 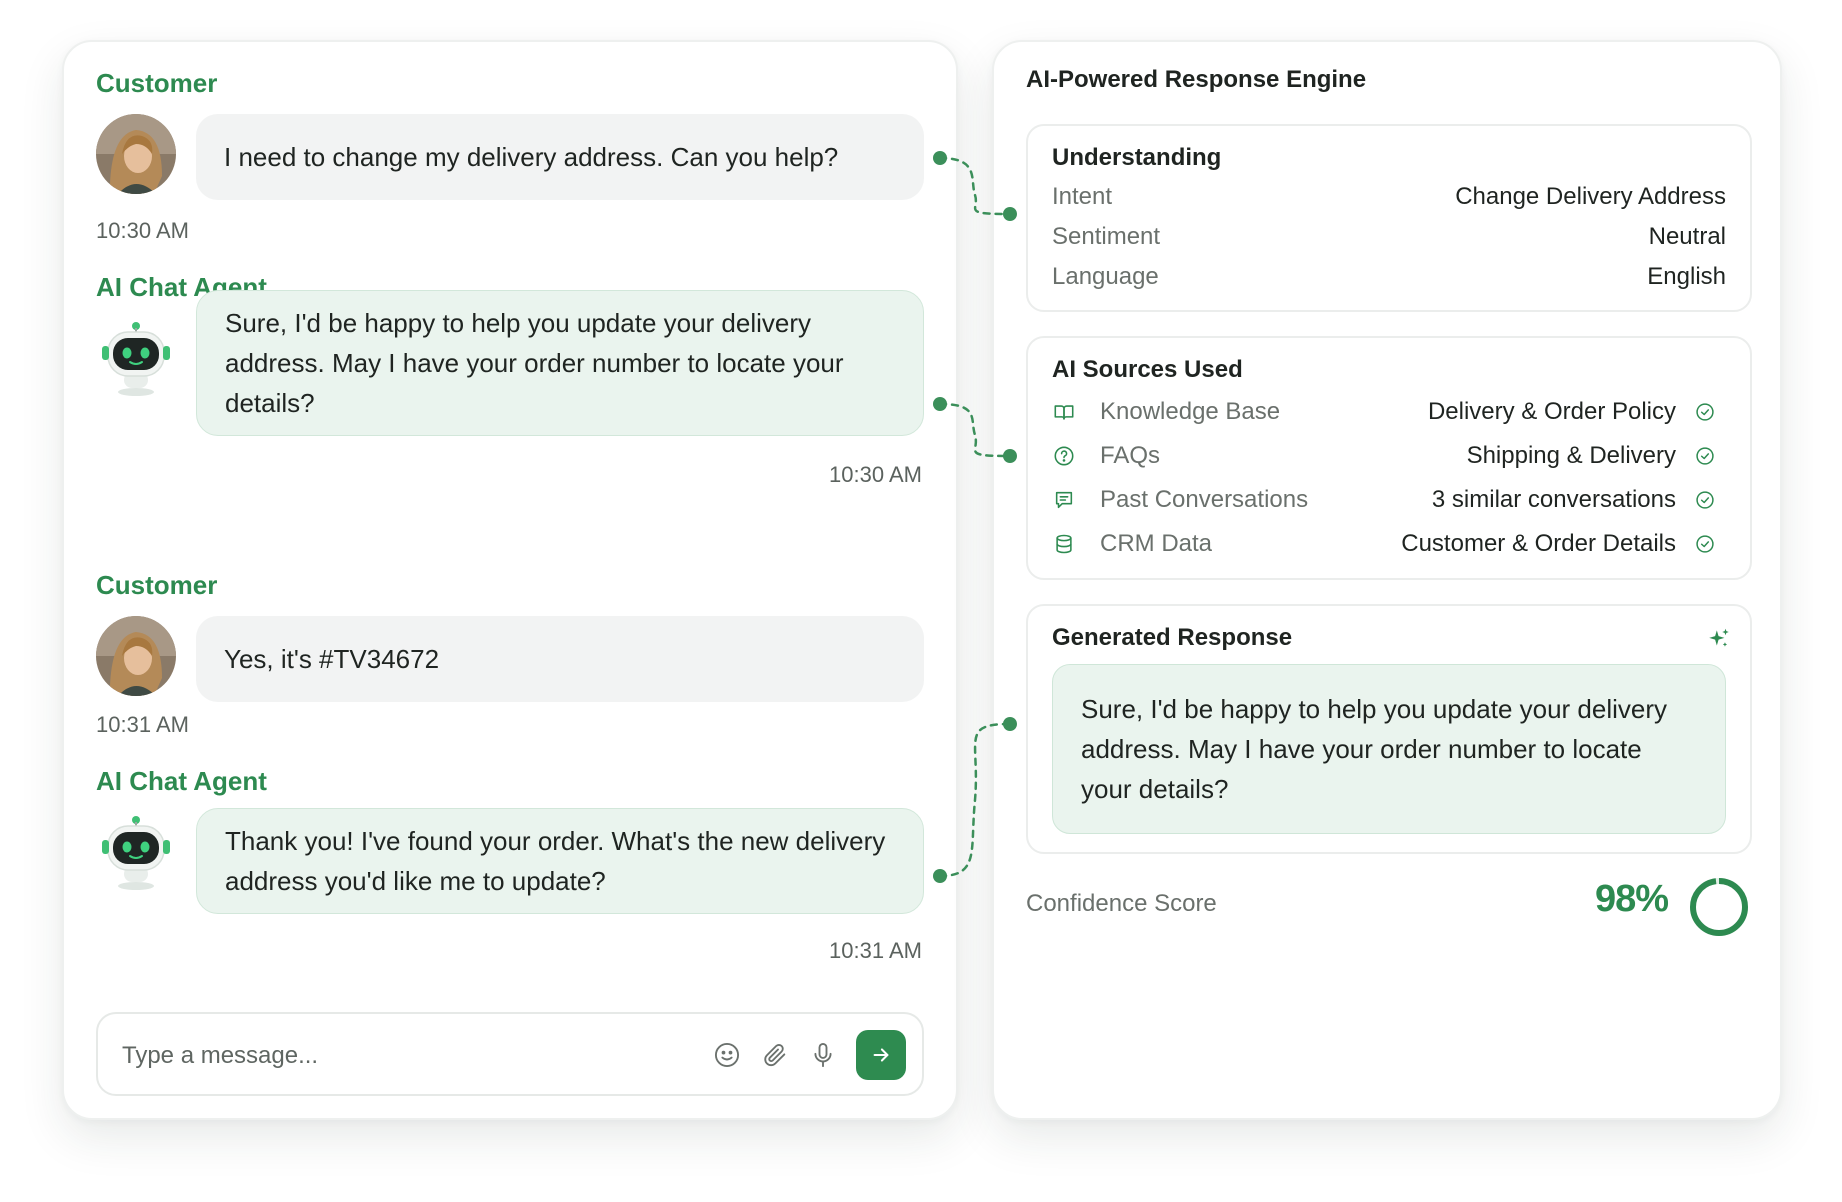 What do you see at coordinates (727, 1055) in the screenshot?
I see `smile-icon` at bounding box center [727, 1055].